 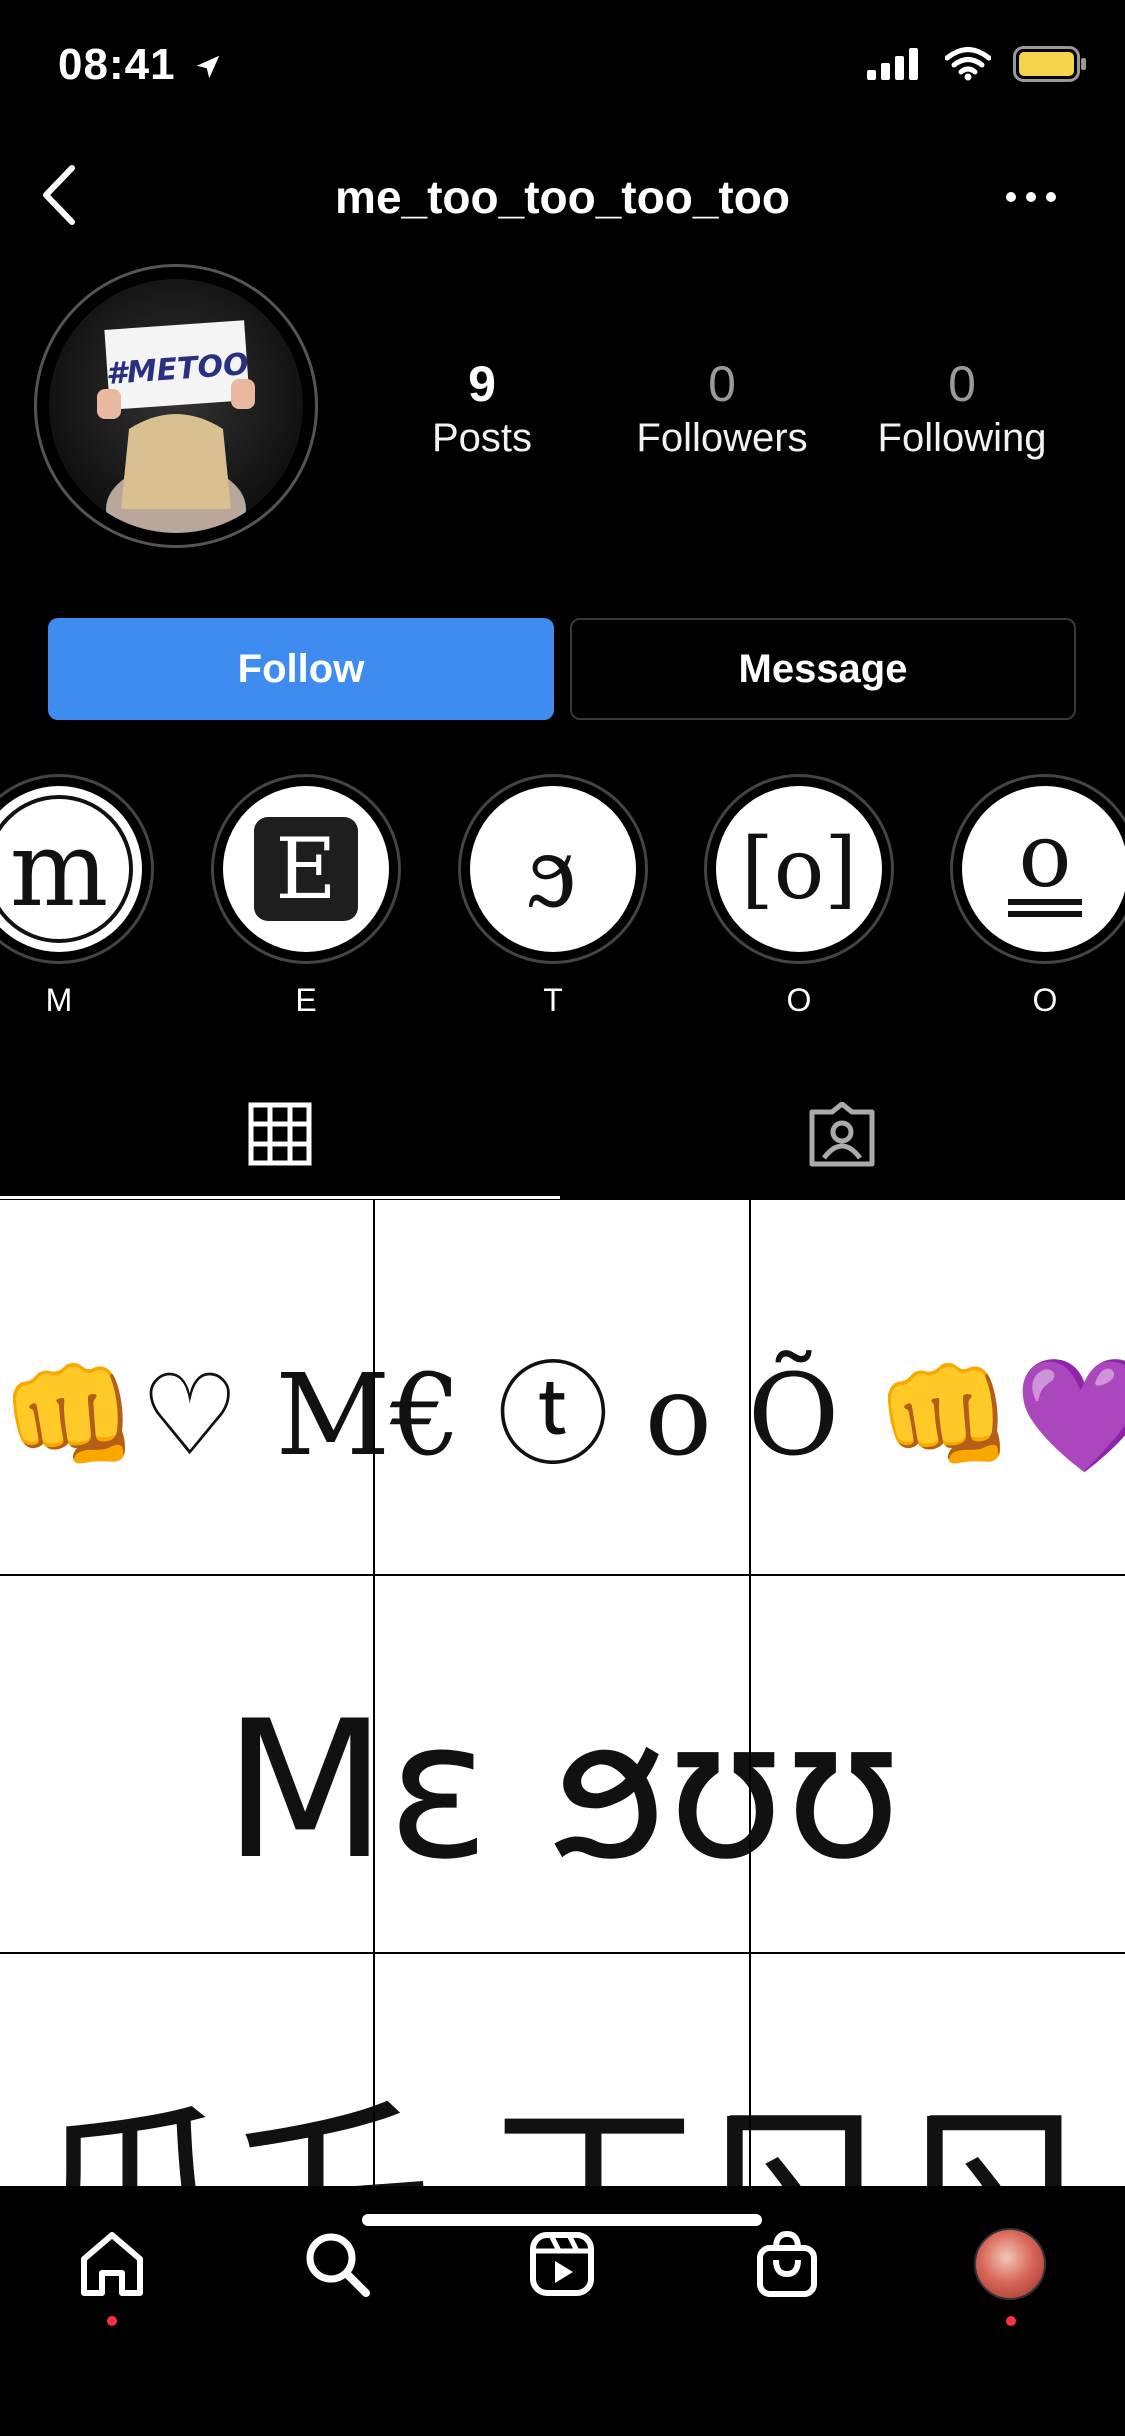 What do you see at coordinates (176, 426) in the screenshot?
I see `avatar-illustration: #METOO` at bounding box center [176, 426].